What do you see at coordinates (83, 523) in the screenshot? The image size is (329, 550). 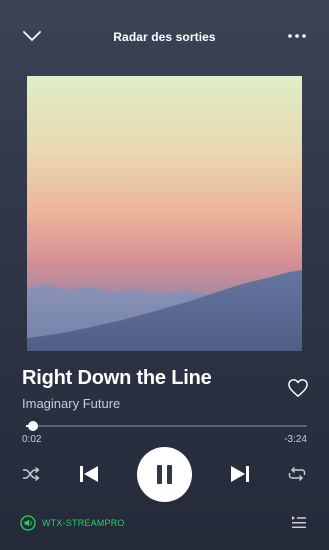 I see `device-label: WTX-STREAMPRO` at bounding box center [83, 523].